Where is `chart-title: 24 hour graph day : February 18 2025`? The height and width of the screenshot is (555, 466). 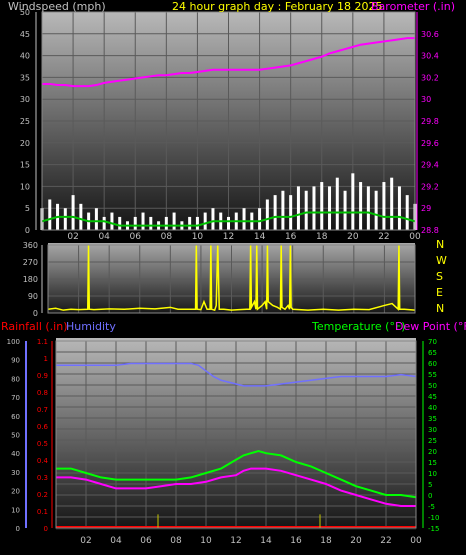 chart-title: 24 hour graph day : February 18 2025 is located at coordinates (277, 6).